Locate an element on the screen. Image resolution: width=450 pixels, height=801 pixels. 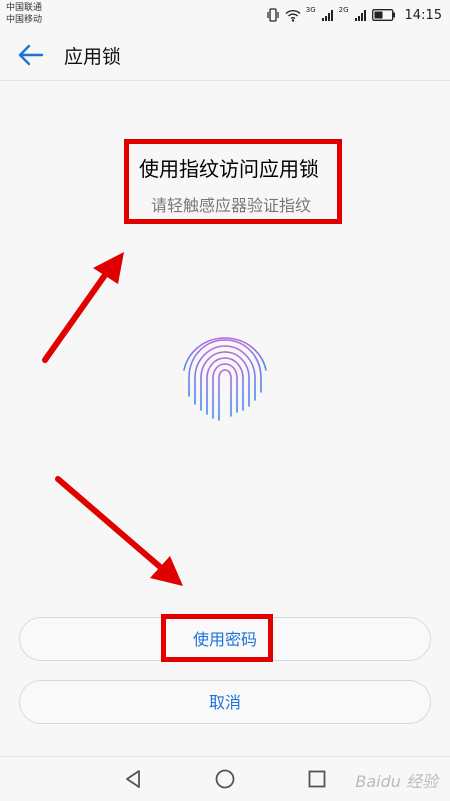
battery-icon is located at coordinates (383, 15).